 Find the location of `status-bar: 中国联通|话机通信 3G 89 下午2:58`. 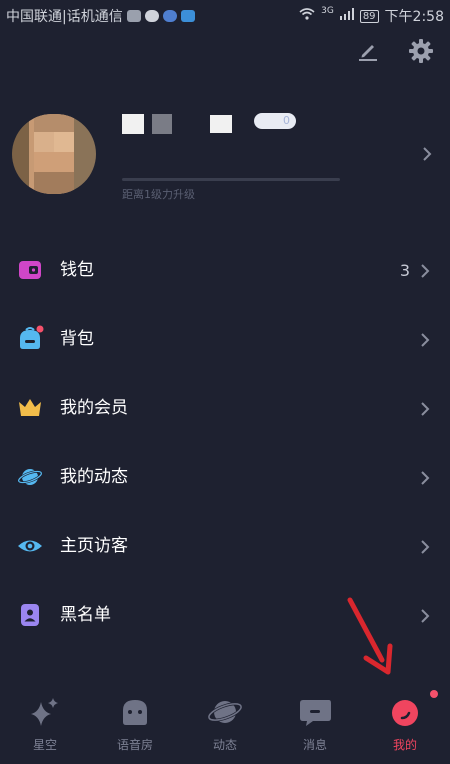

status-bar: 中国联通|话机通信 3G 89 下午2:58 is located at coordinates (225, 15).